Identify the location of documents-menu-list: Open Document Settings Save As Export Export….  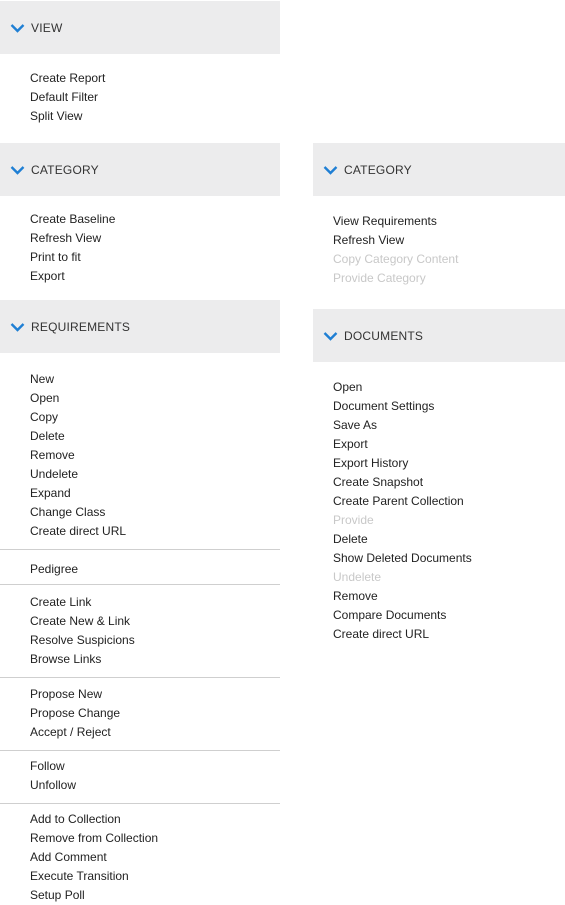
(402, 511).